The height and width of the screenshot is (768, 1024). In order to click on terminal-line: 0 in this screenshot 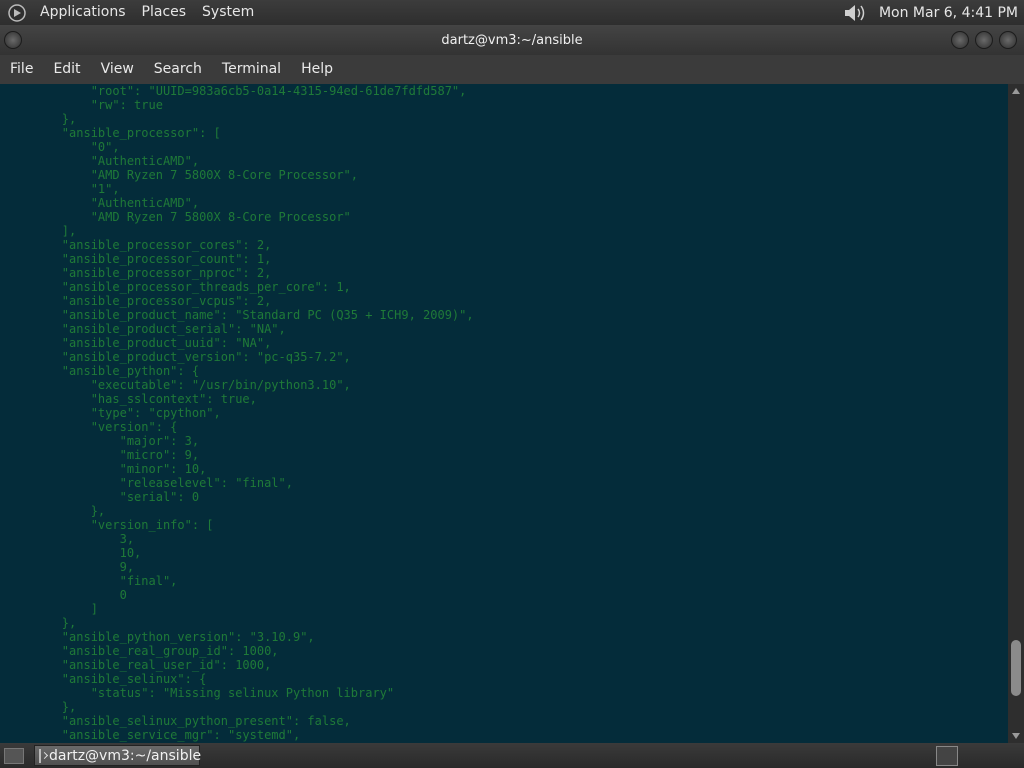, I will do `click(123, 595)`.